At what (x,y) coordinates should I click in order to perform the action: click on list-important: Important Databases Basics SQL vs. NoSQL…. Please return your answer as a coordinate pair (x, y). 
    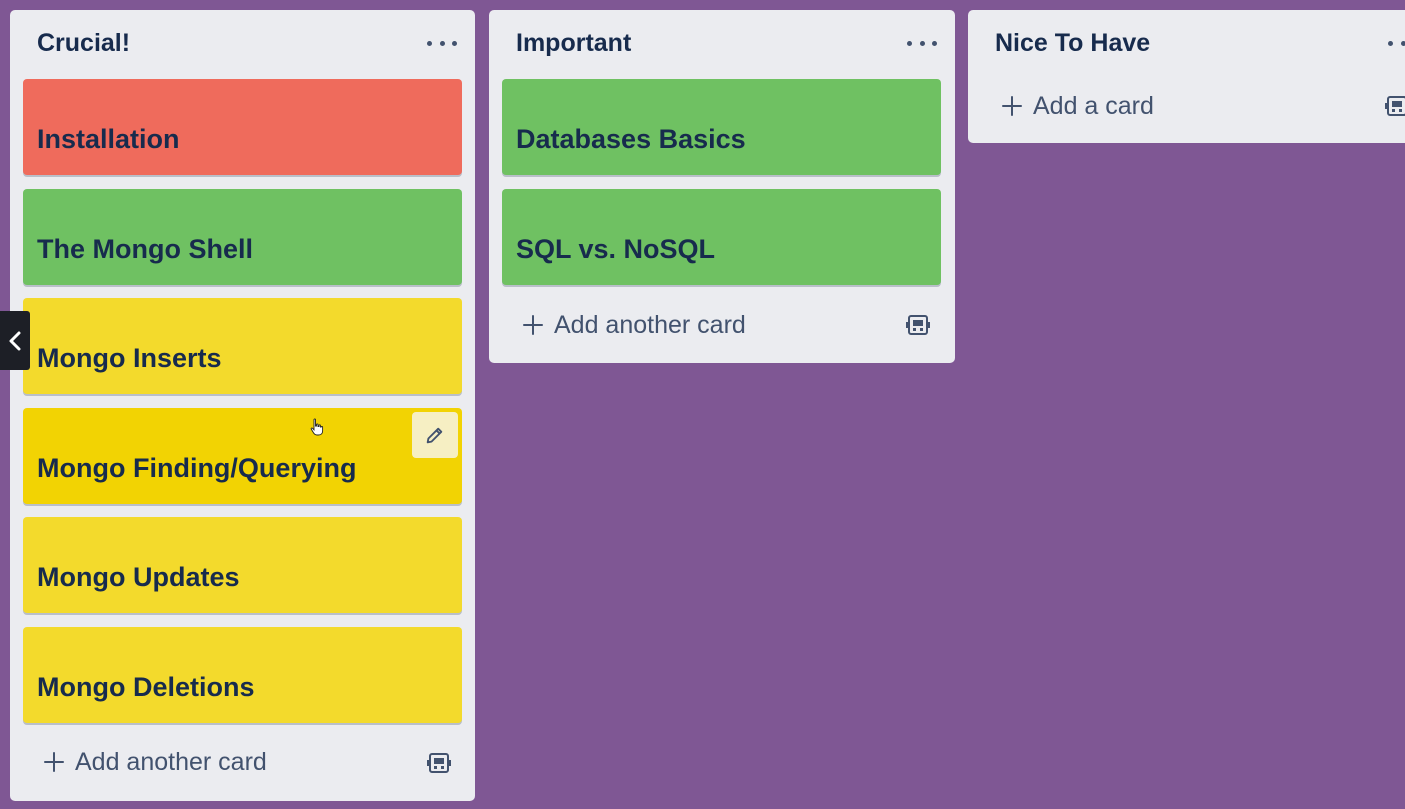
    Looking at the image, I should click on (722, 186).